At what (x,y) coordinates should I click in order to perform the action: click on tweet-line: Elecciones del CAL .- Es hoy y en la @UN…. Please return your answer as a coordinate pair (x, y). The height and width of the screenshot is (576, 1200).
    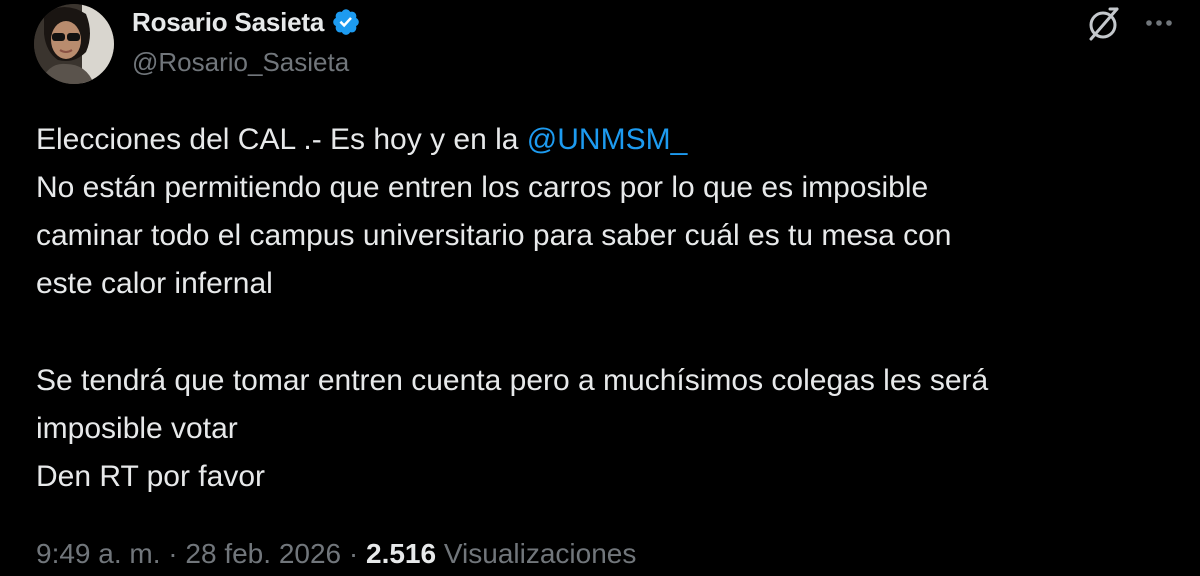
    Looking at the image, I should click on (606, 140).